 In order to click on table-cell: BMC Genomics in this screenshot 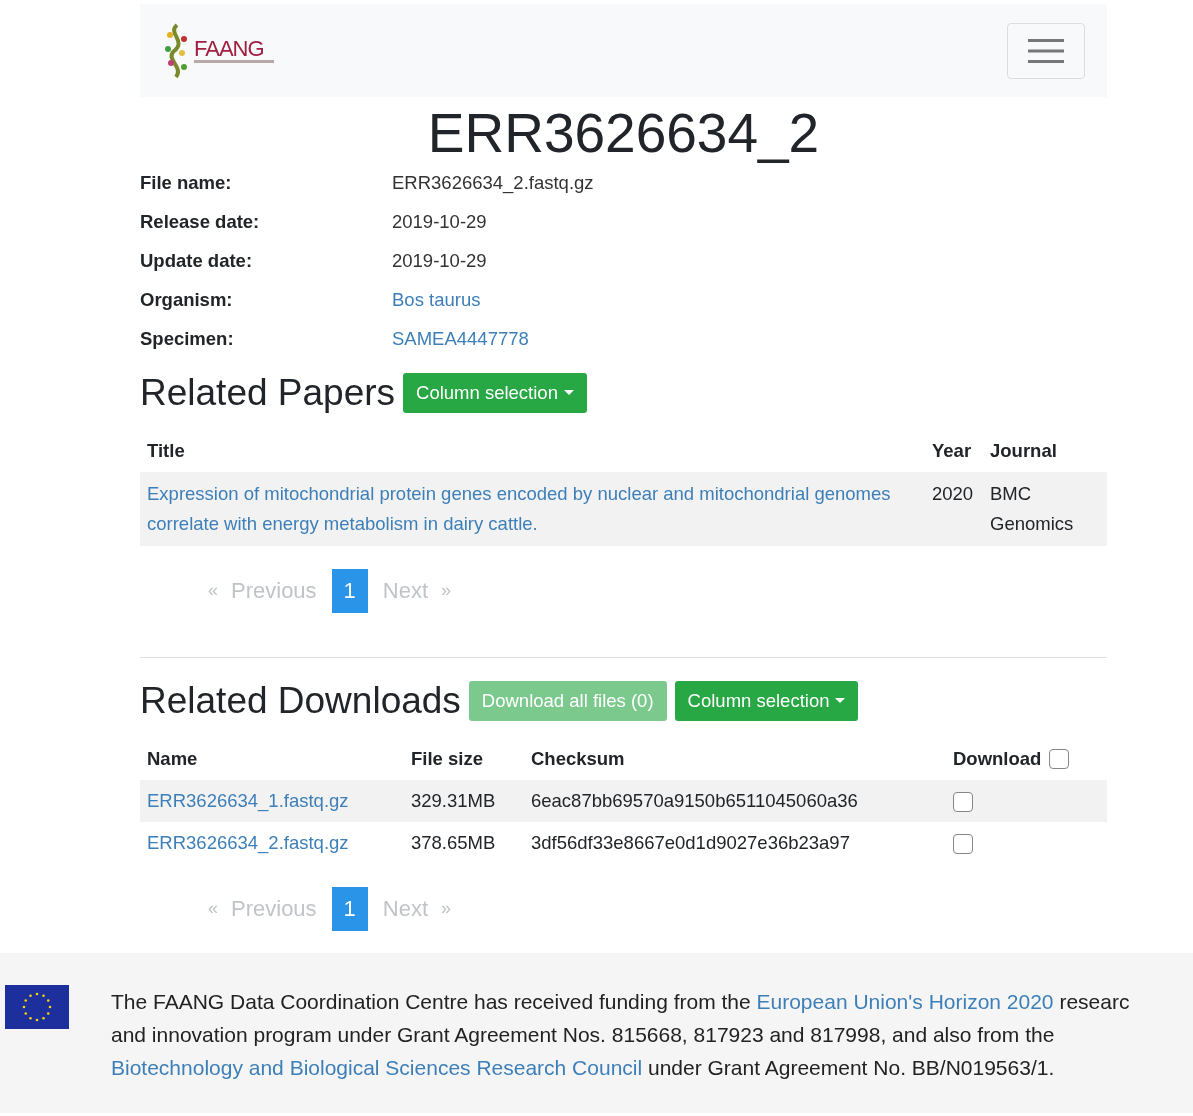, I will do `click(1045, 508)`.